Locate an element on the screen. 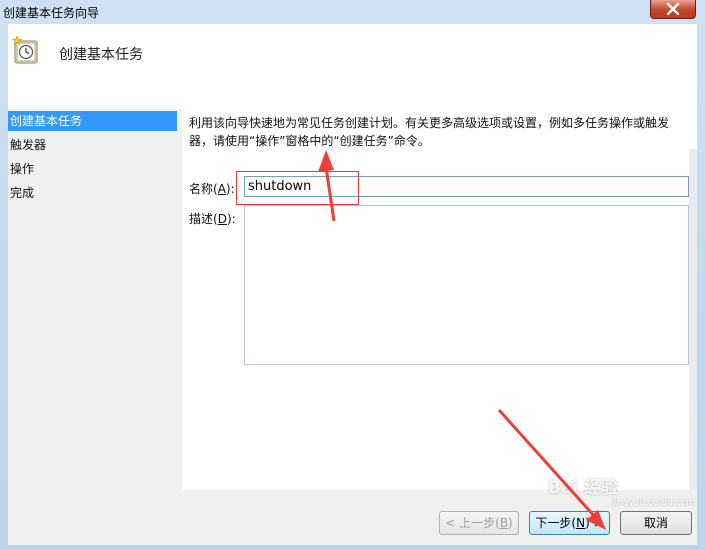 This screenshot has height=549, width=705. sidebar-item-create-basic-task: 创建基本任务 is located at coordinates (92, 121).